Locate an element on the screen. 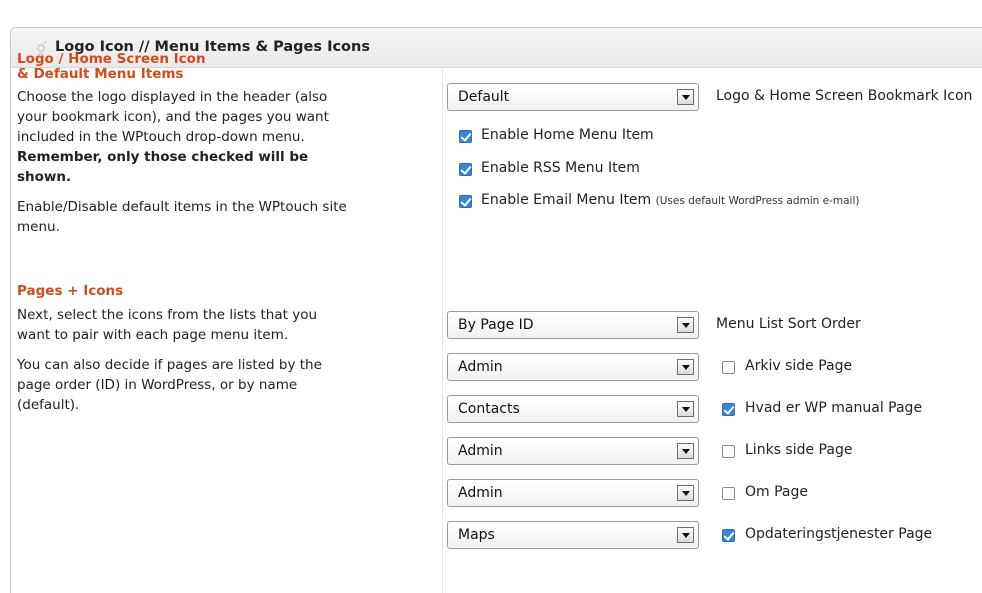 This screenshot has height=593, width=982. select-value: Maps is located at coordinates (476, 535).